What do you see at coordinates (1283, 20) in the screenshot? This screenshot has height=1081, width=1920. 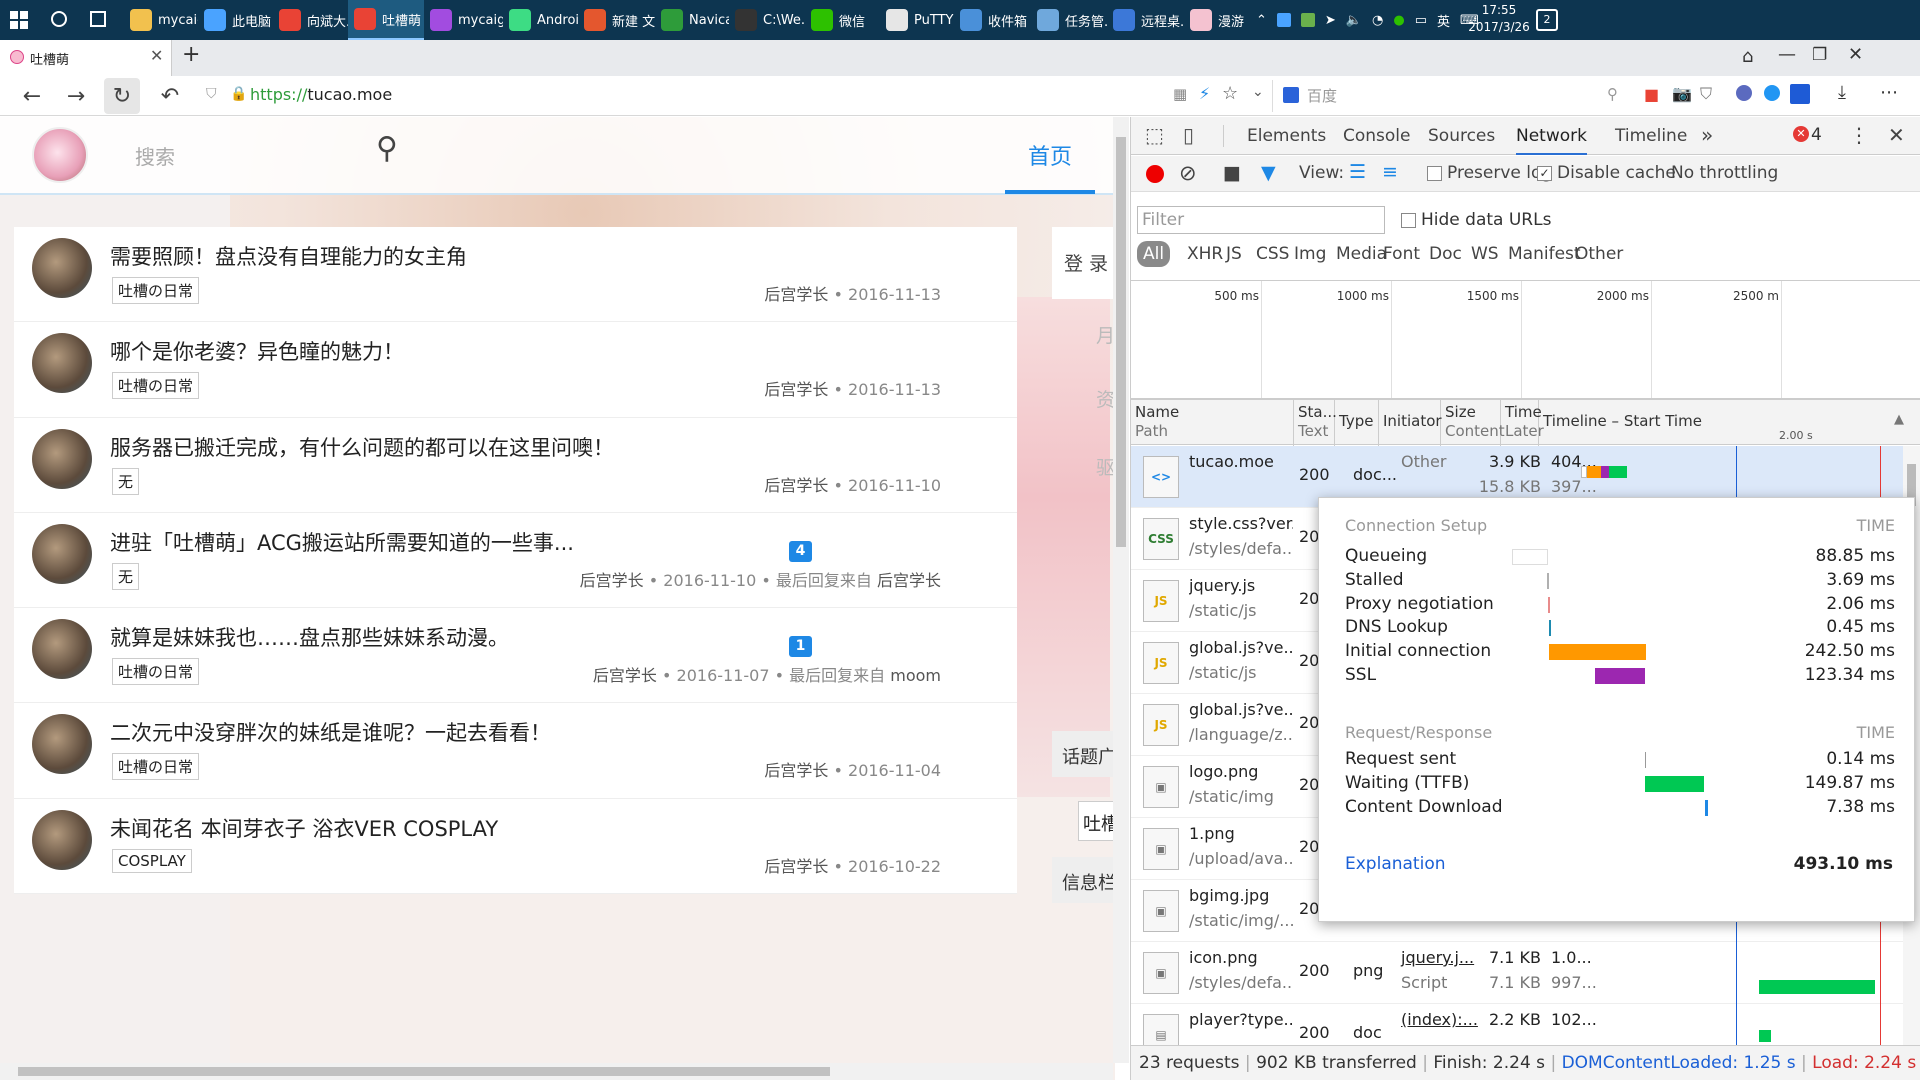 I see `network-icon` at bounding box center [1283, 20].